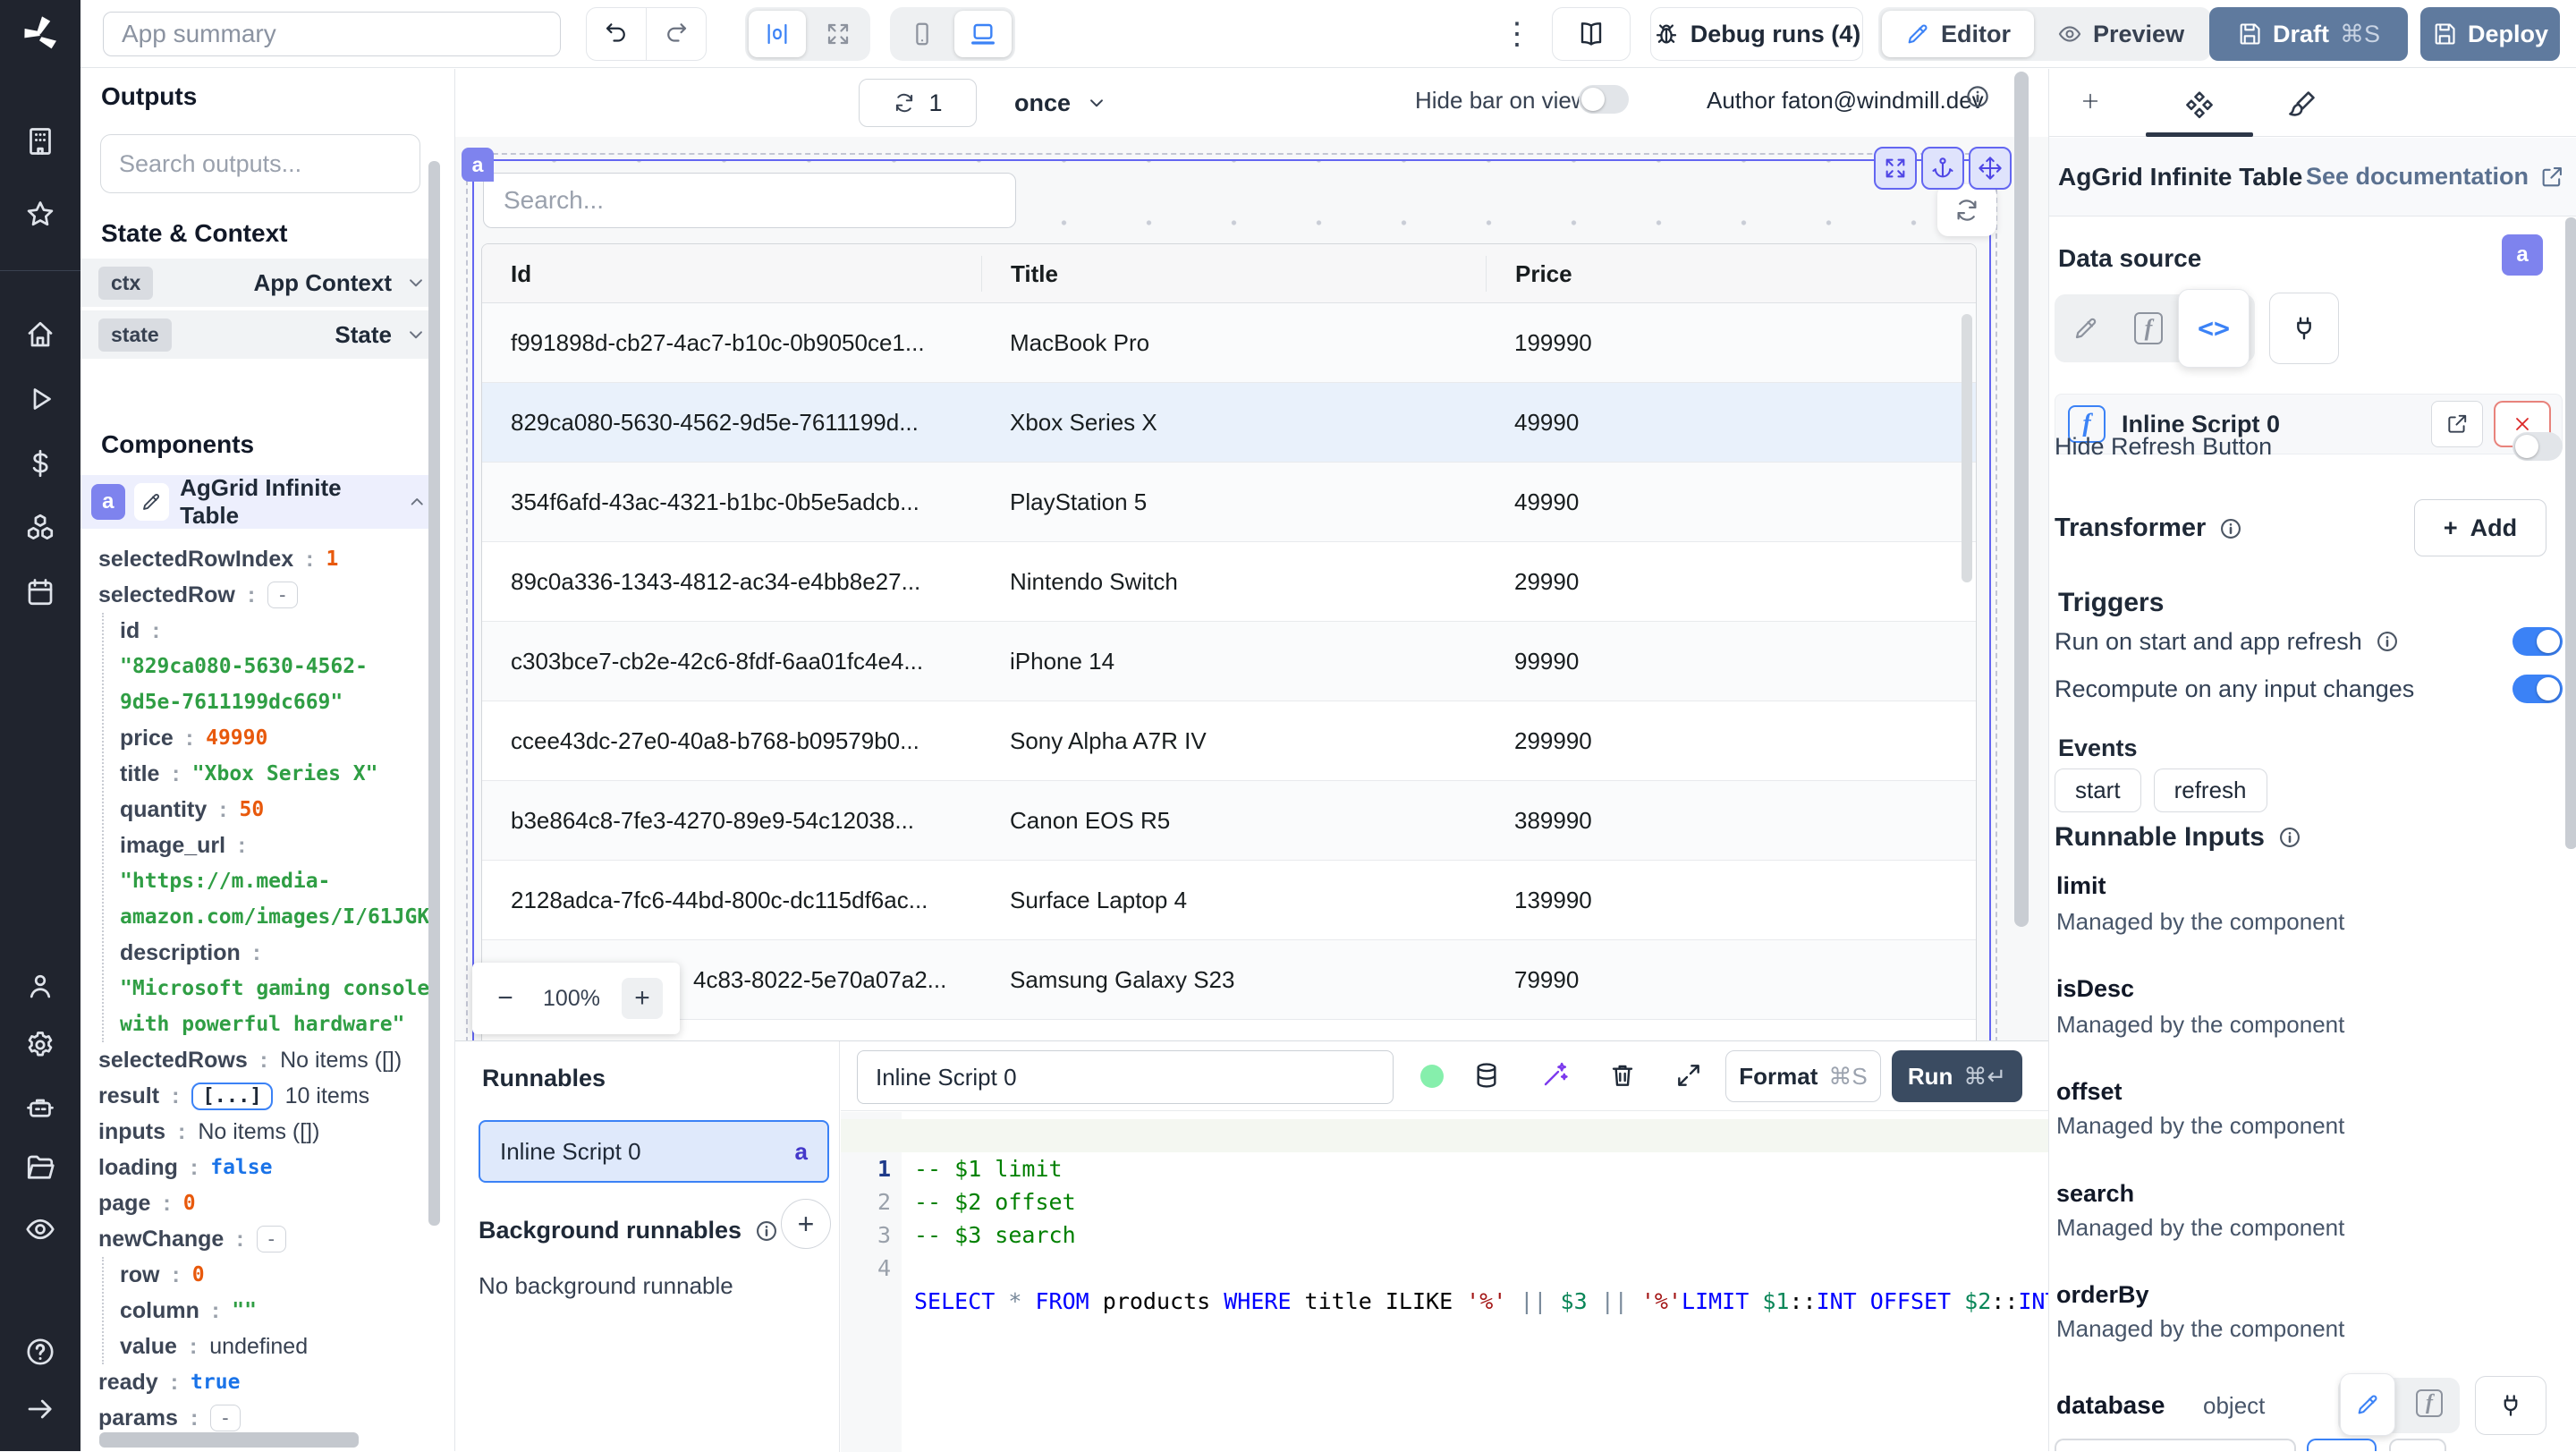  What do you see at coordinates (1233, 273) in the screenshot?
I see `column-header-title: Title` at bounding box center [1233, 273].